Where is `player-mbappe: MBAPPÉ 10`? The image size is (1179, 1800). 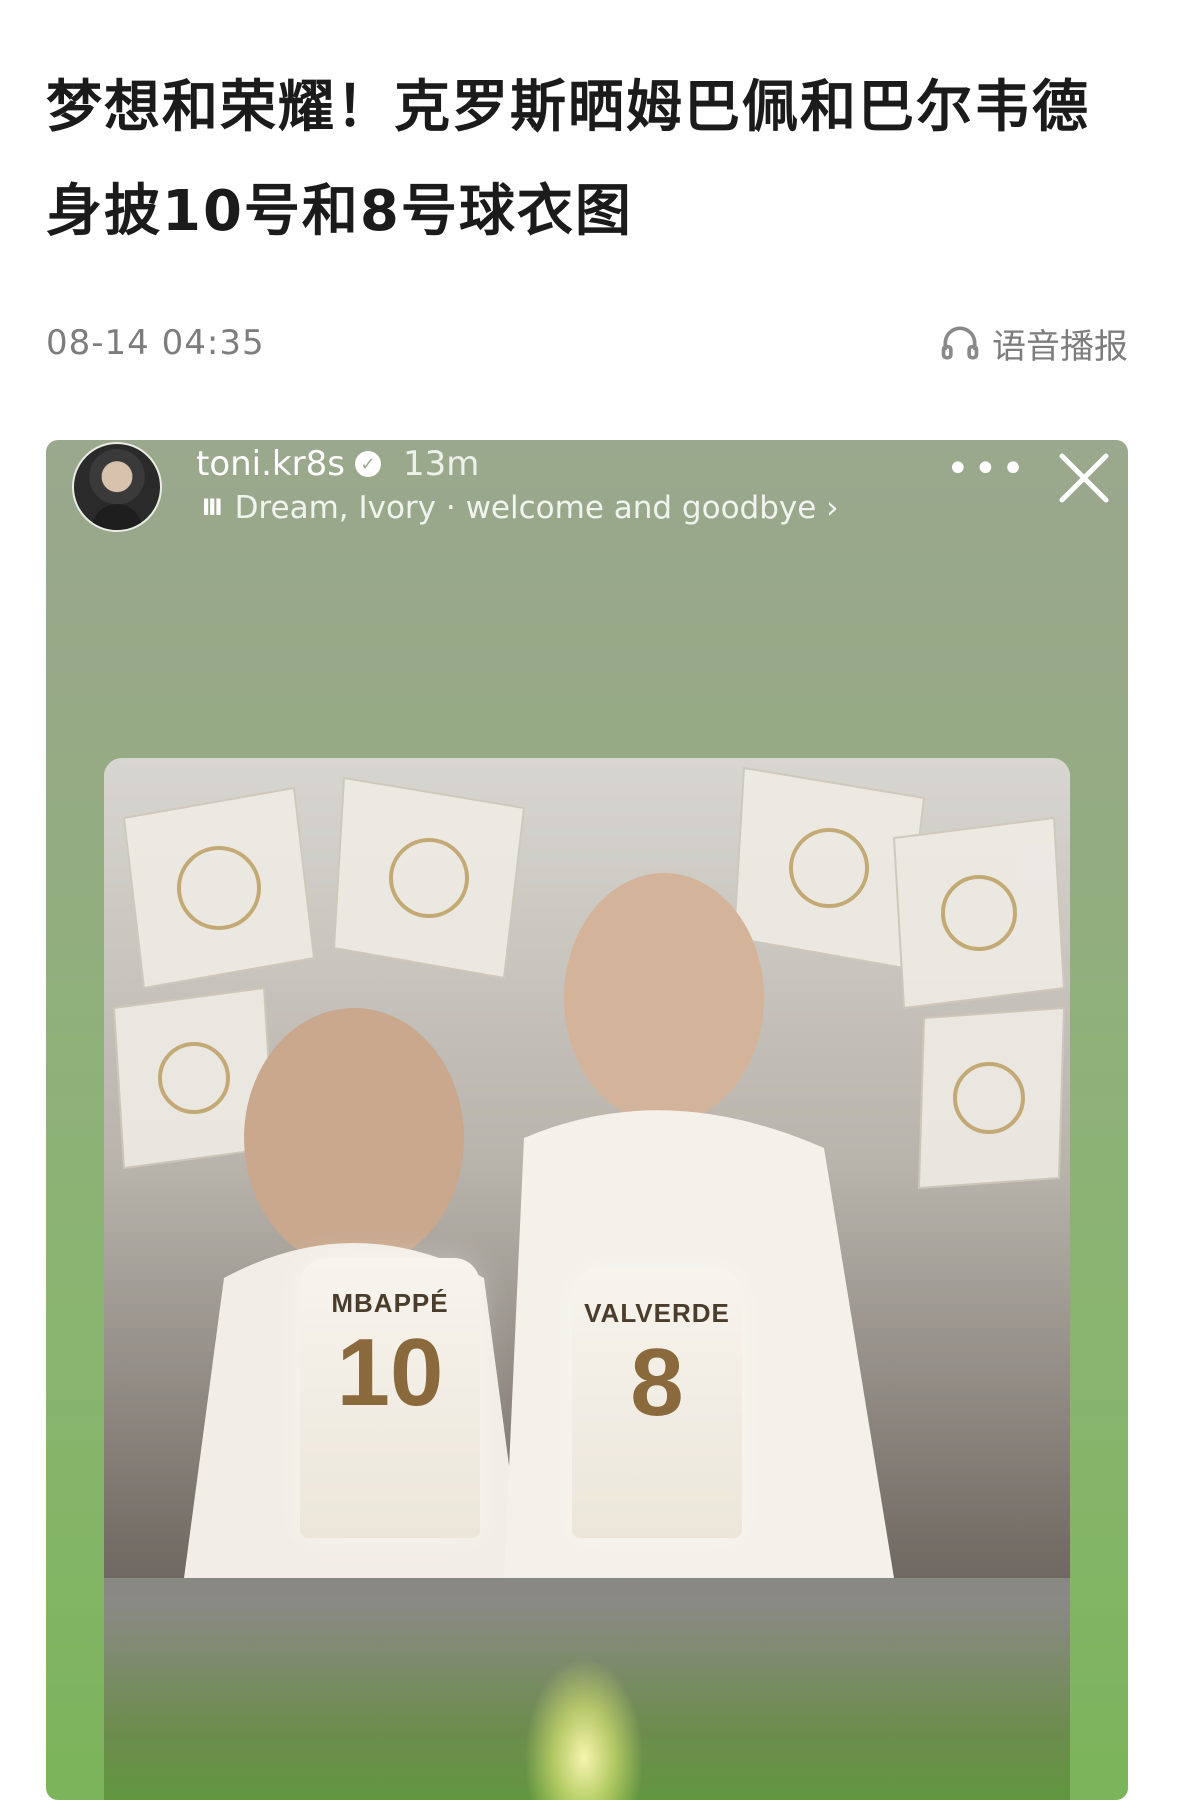 player-mbappe: MBAPPÉ 10 is located at coordinates (390, 1398).